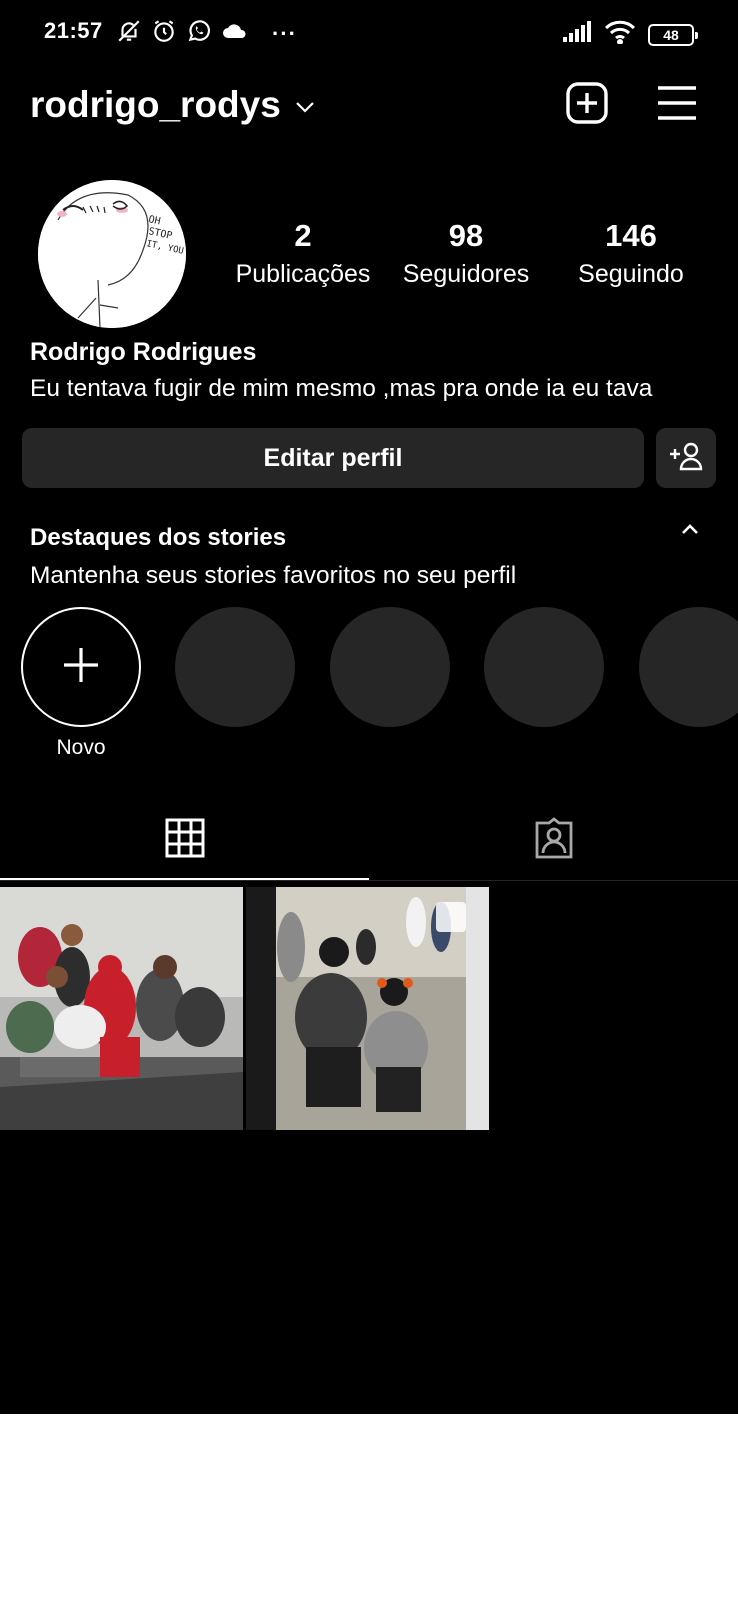  I want to click on new-post-icon, so click(587, 105).